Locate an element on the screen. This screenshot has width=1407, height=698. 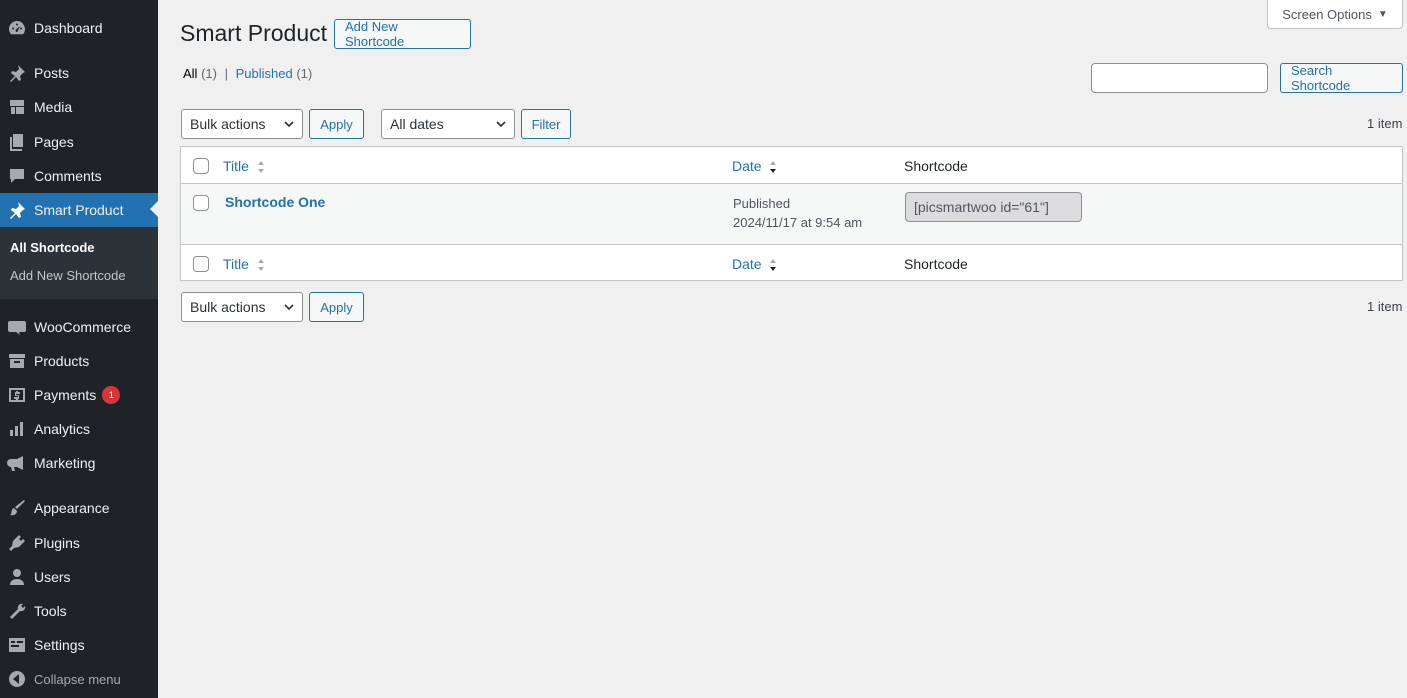
select-all-checkbox-footer is located at coordinates (201, 264).